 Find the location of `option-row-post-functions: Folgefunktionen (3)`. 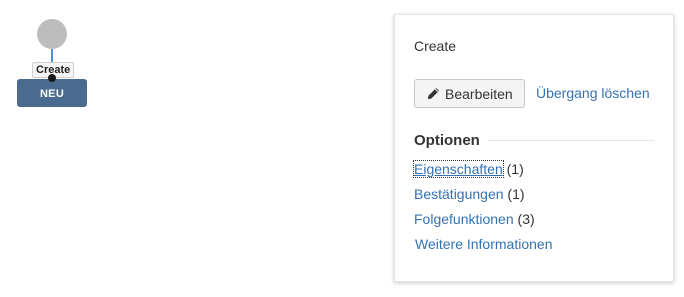

option-row-post-functions: Folgefunktionen (3) is located at coordinates (474, 219).